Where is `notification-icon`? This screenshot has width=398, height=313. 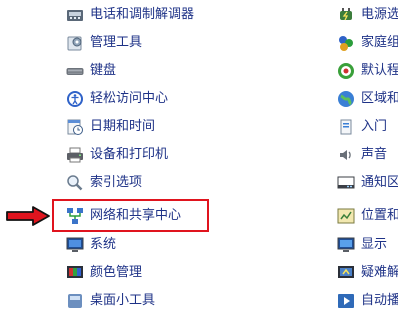 notification-icon is located at coordinates (346, 183).